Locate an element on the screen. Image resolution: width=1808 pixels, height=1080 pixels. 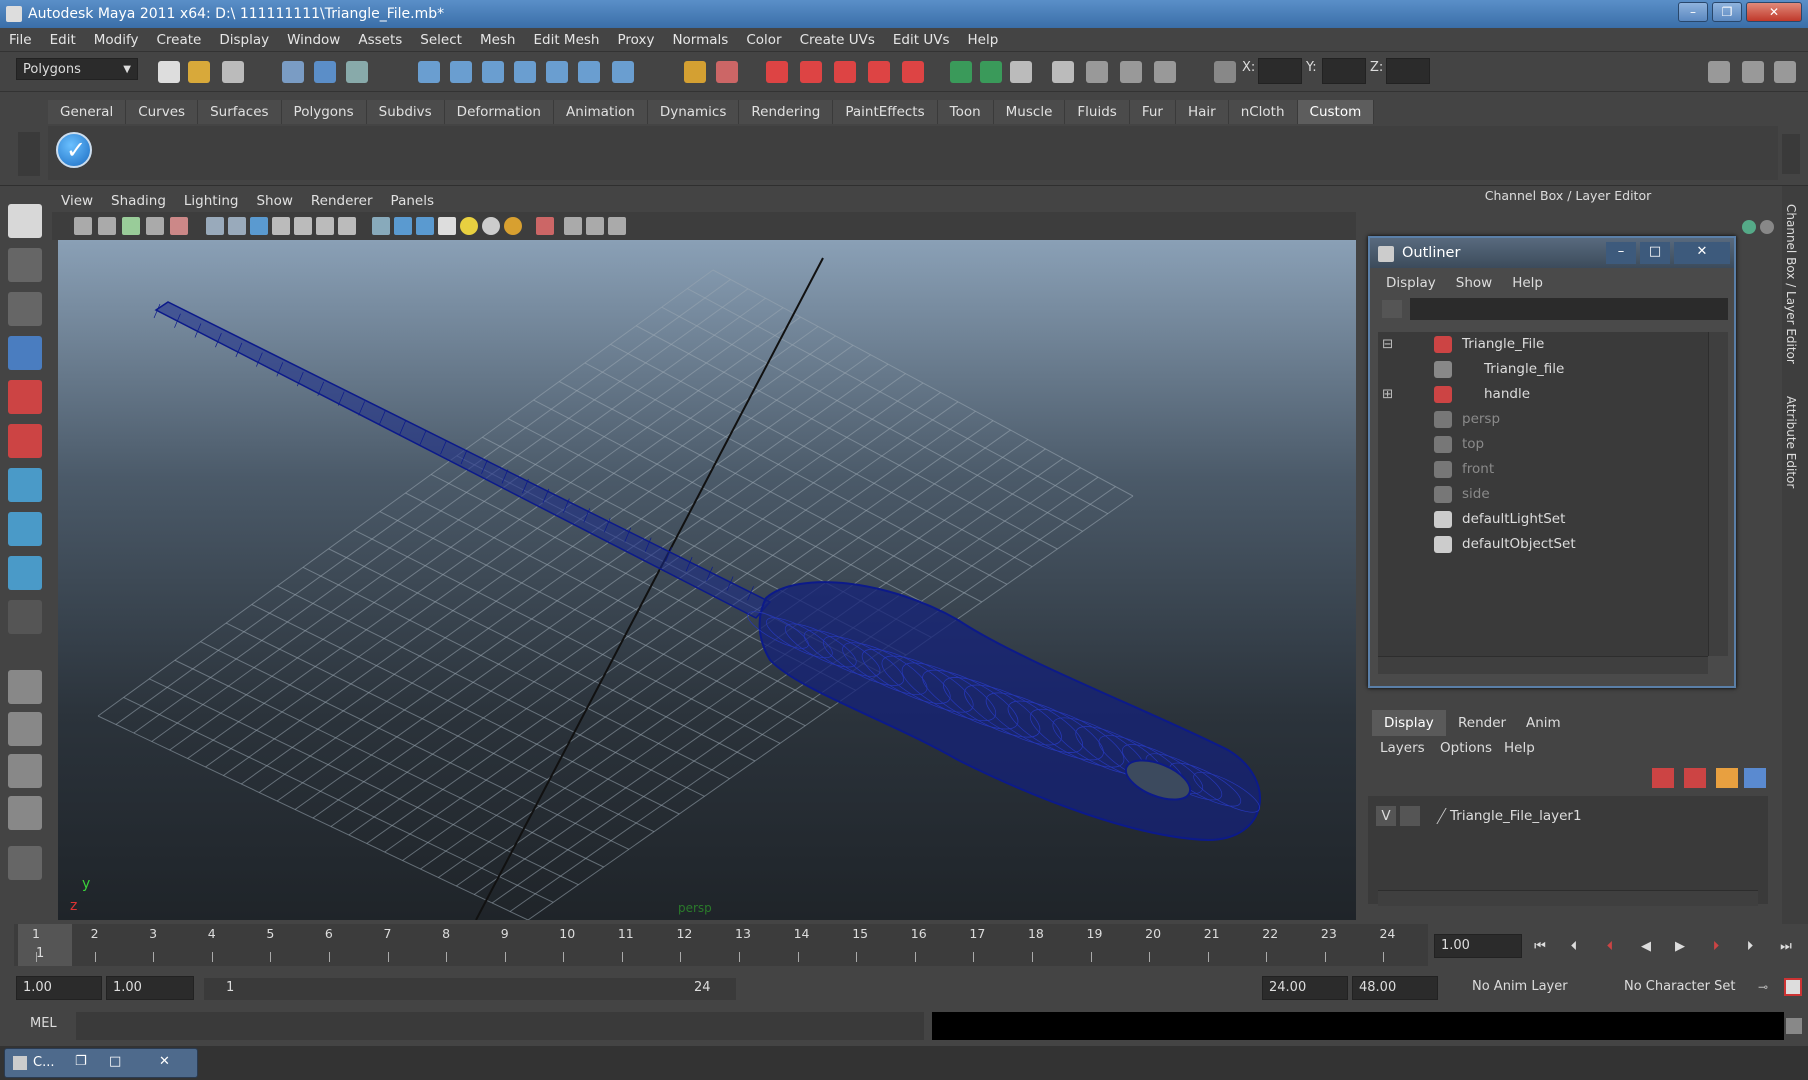
soft-modification-tool-icon is located at coordinates (25, 529).